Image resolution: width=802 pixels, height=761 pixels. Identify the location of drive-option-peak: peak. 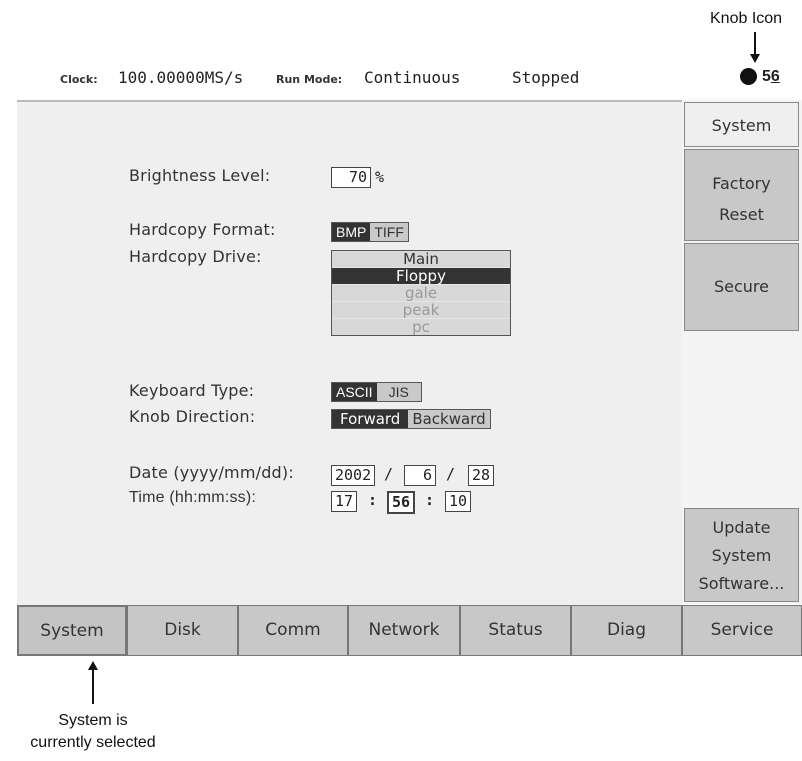
(421, 310).